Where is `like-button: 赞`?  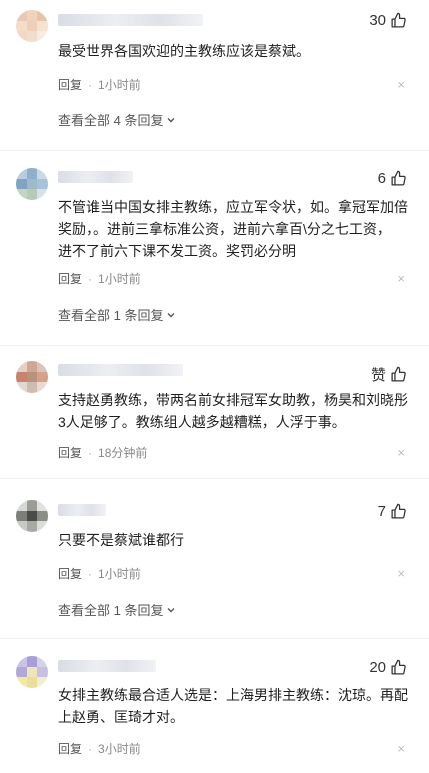
like-button: 赞 is located at coordinates (389, 374).